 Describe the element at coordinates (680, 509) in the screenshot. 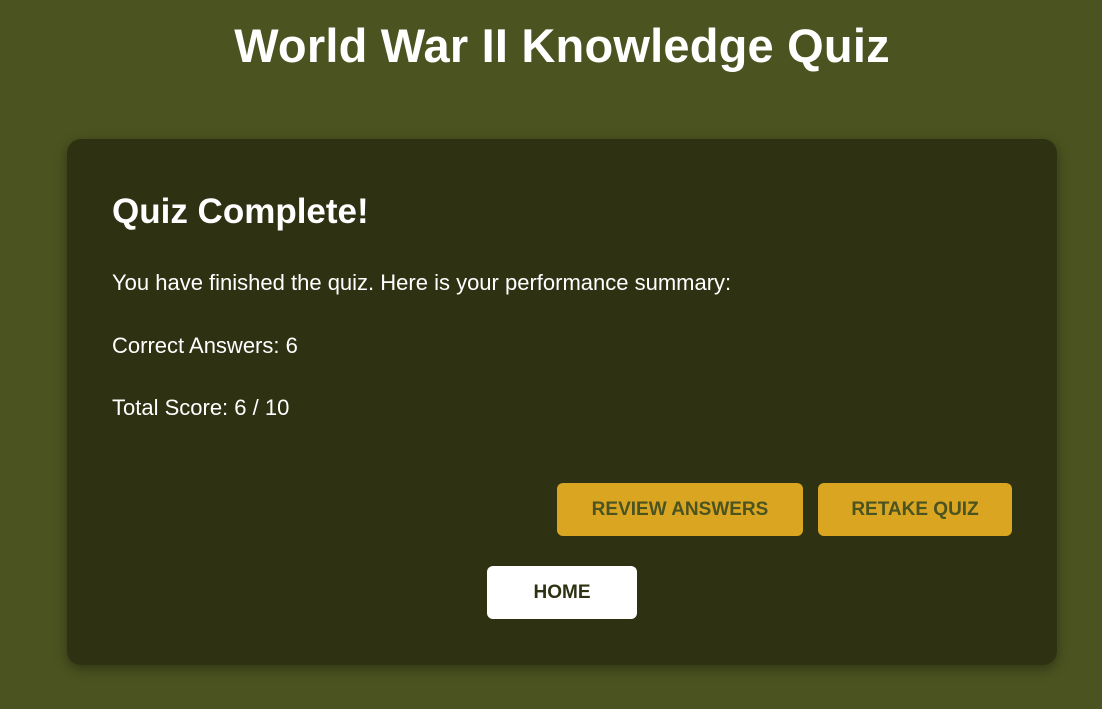

I see `review-answers-button: REVIEW ANSWERS` at that location.